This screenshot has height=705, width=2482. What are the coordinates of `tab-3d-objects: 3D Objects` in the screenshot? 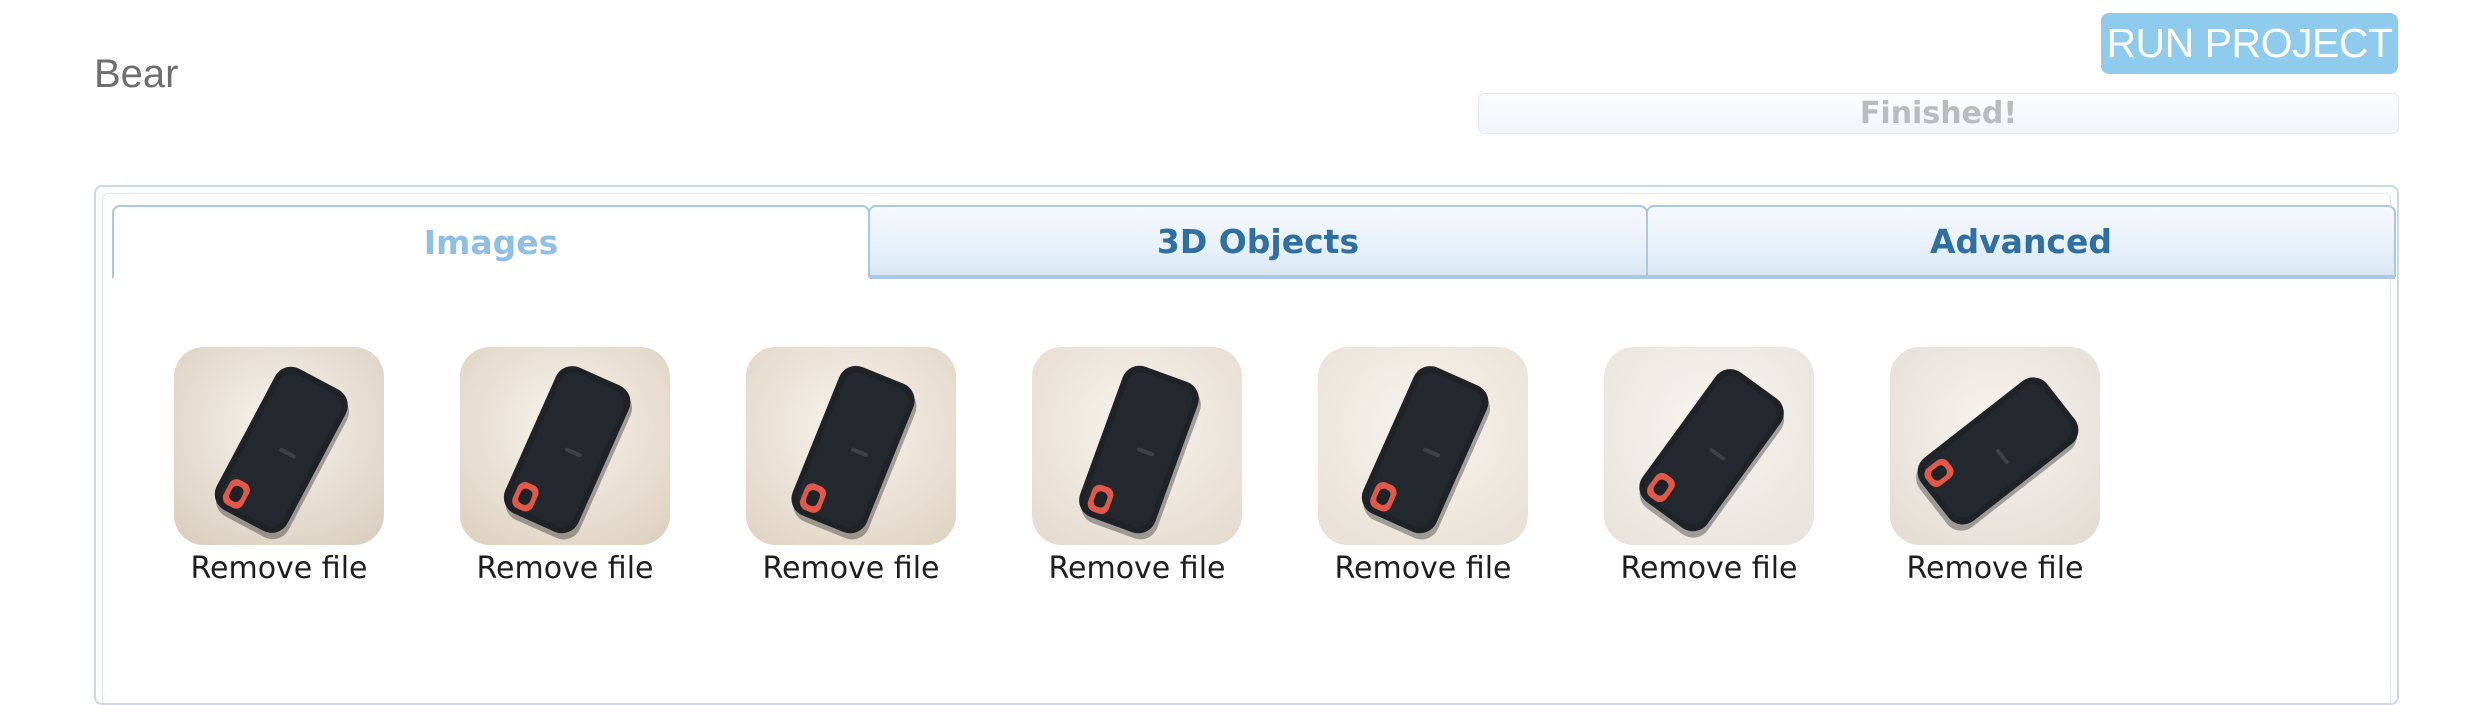 It's located at (1258, 241).